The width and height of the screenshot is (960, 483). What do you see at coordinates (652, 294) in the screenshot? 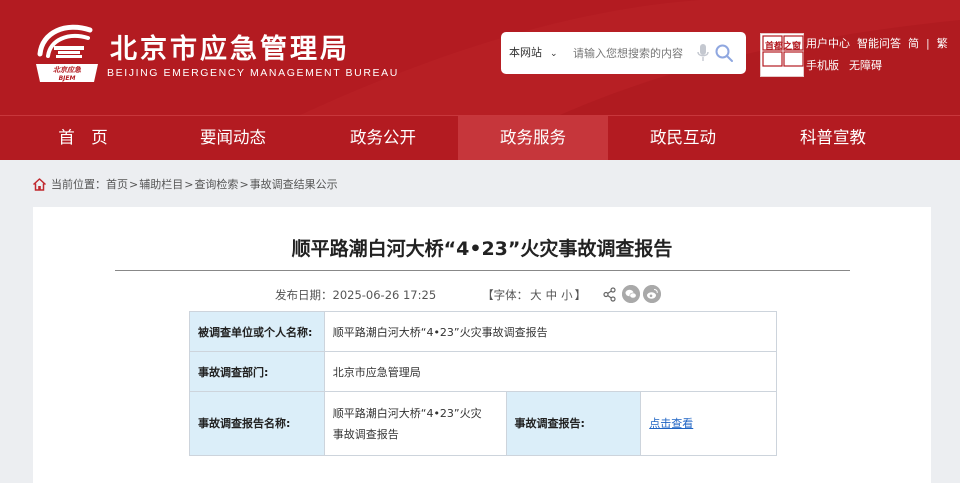
I see `weibo-icon` at bounding box center [652, 294].